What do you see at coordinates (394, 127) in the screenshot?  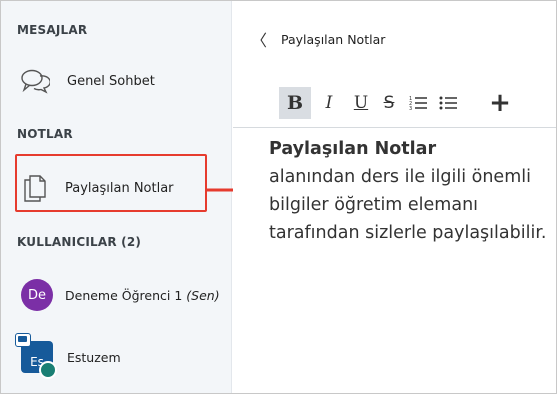 I see `toolbar-divider` at bounding box center [394, 127].